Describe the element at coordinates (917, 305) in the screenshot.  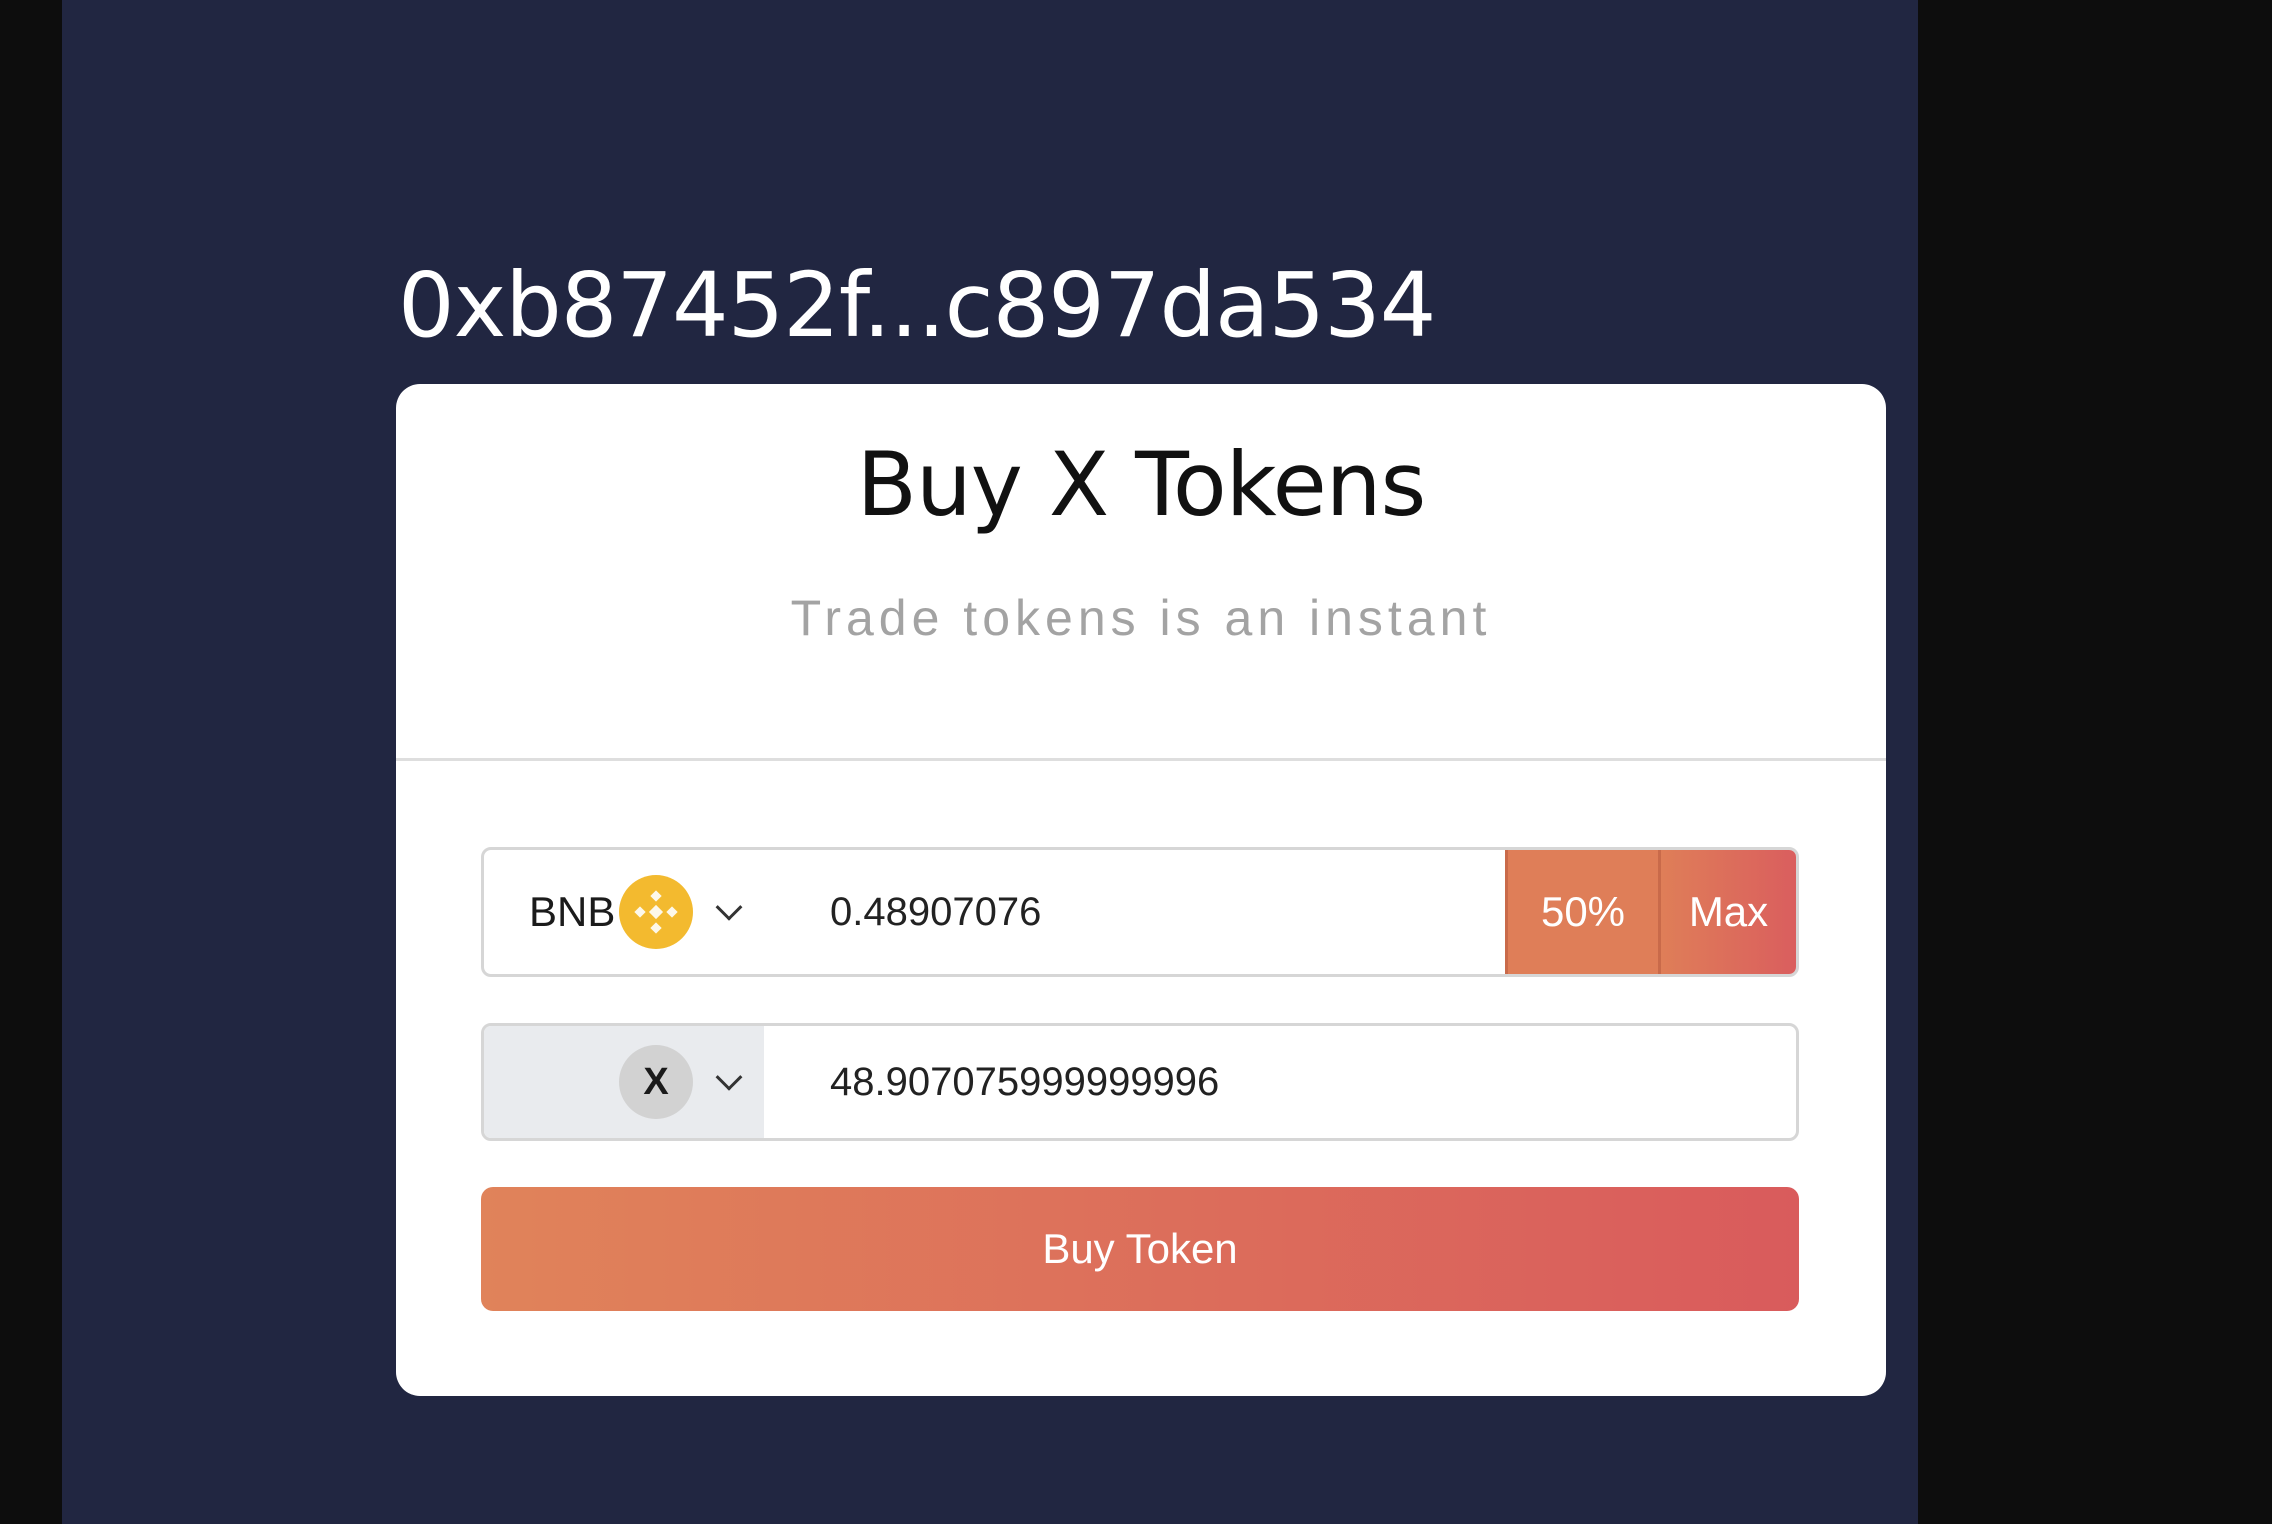
I see `wallet-address: 0xb87452f...c897da534` at that location.